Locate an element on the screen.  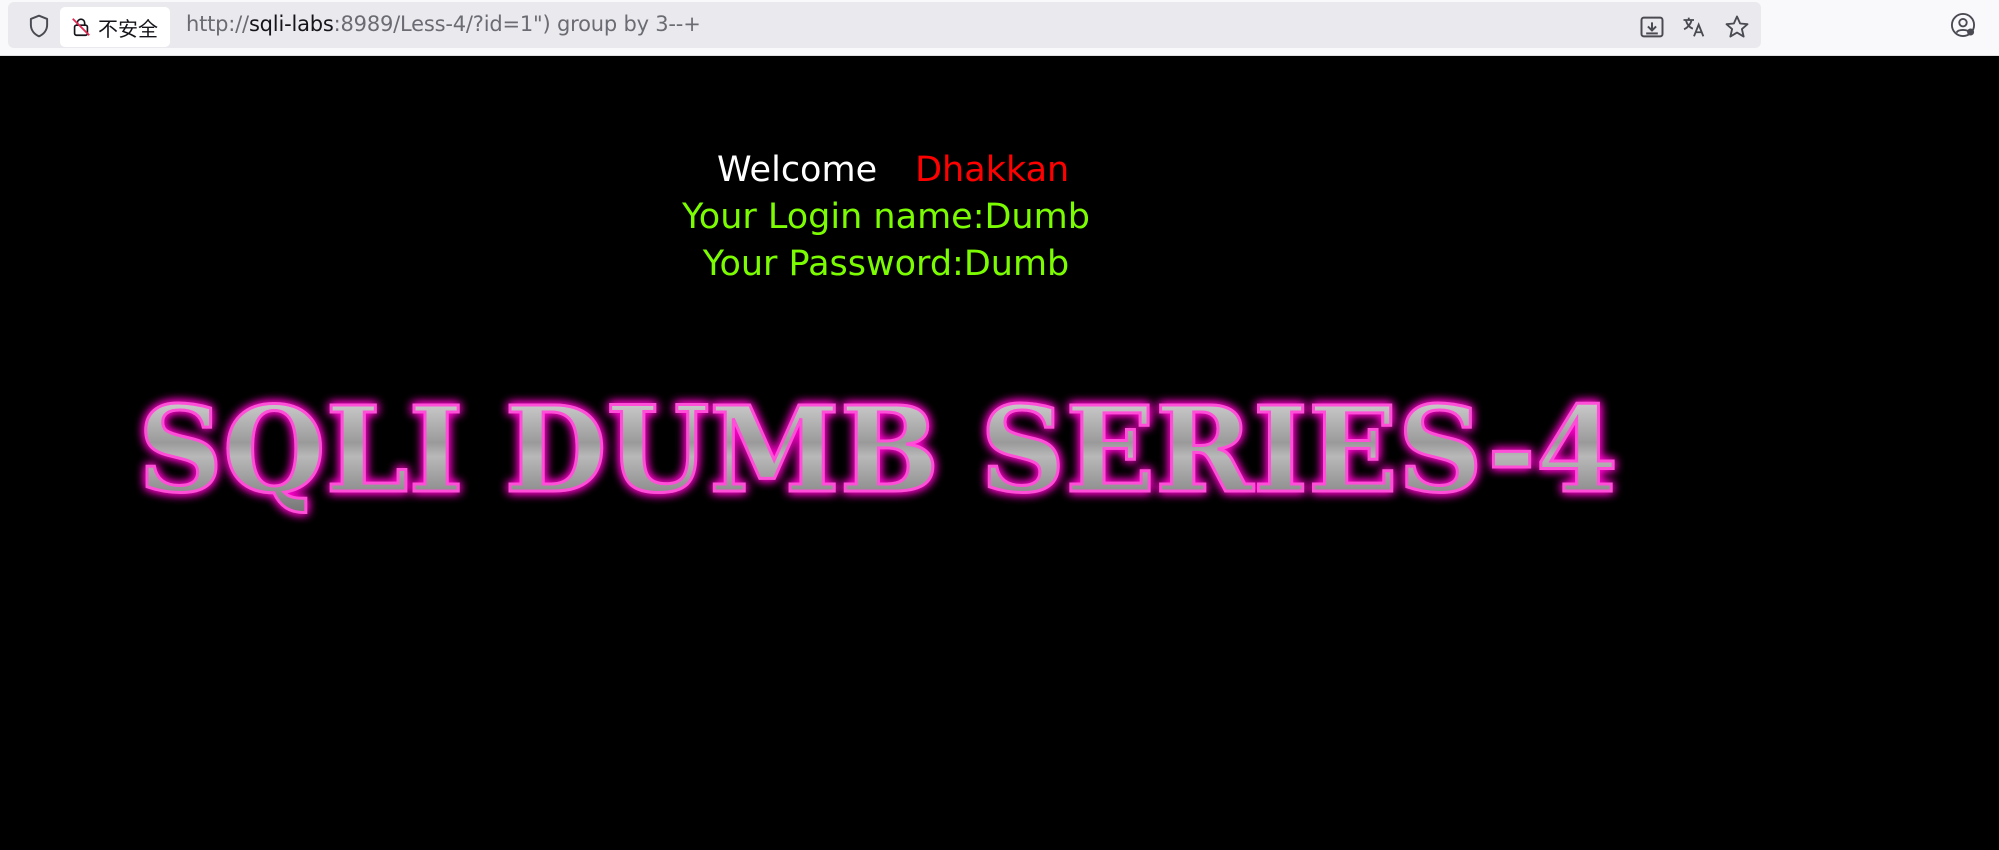
banner-graphic: SQLI DUMB SERIES-4 is located at coordinates (878, 450).